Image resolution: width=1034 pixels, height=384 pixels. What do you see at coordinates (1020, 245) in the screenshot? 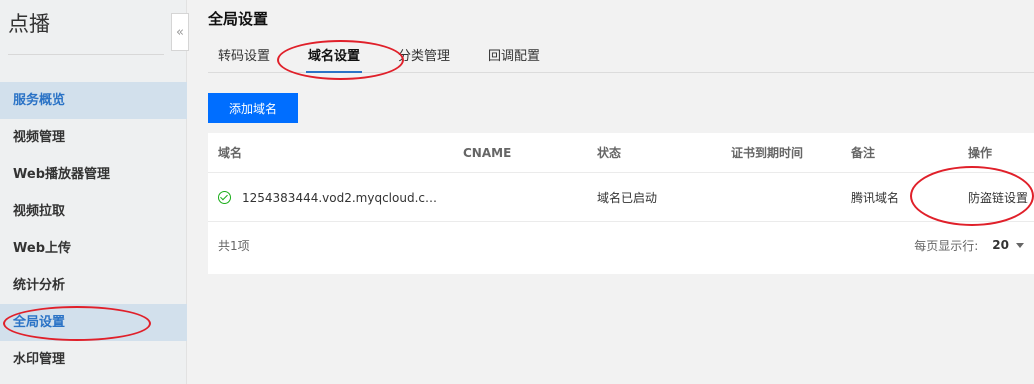
I see `caret-down-icon` at bounding box center [1020, 245].